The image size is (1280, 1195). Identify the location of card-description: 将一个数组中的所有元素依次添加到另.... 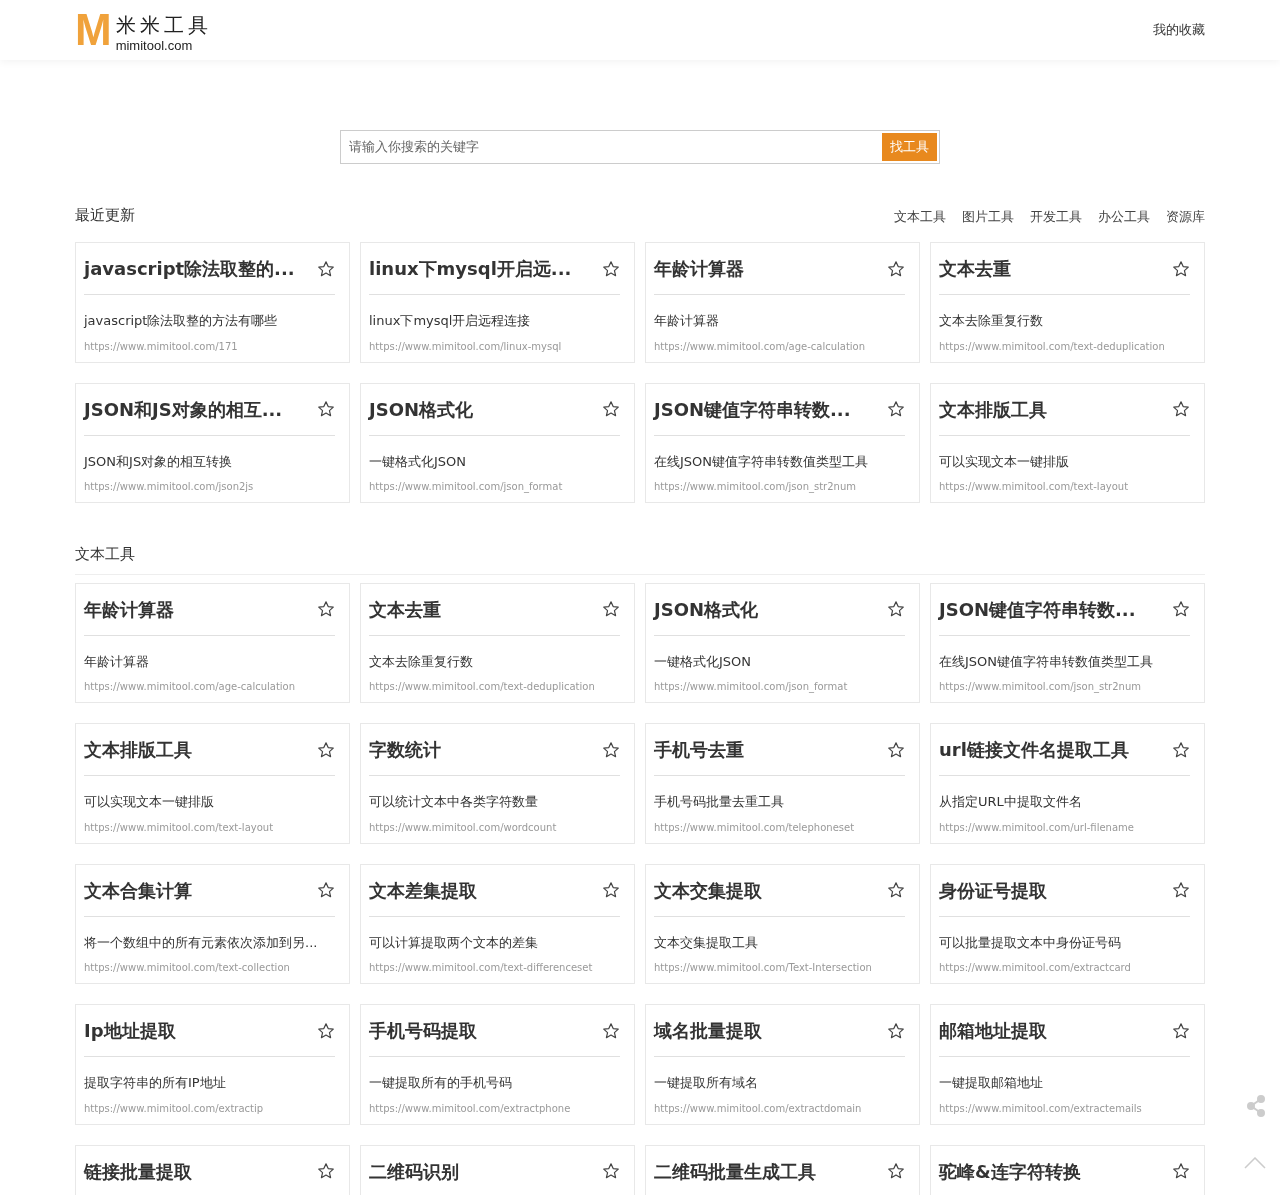
(201, 942).